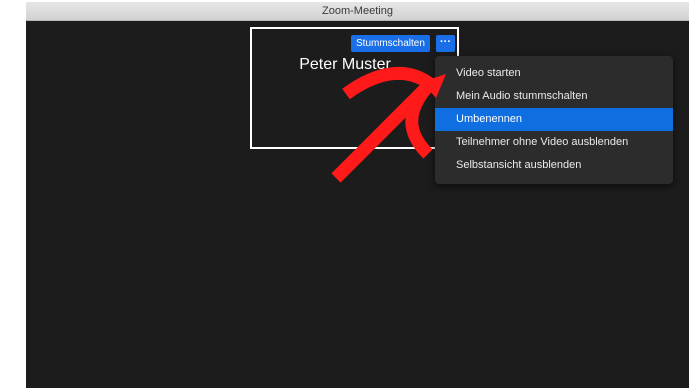  I want to click on menu-item-mein-audio-stummschalten: Mein Audio stummschalten, so click(554, 96).